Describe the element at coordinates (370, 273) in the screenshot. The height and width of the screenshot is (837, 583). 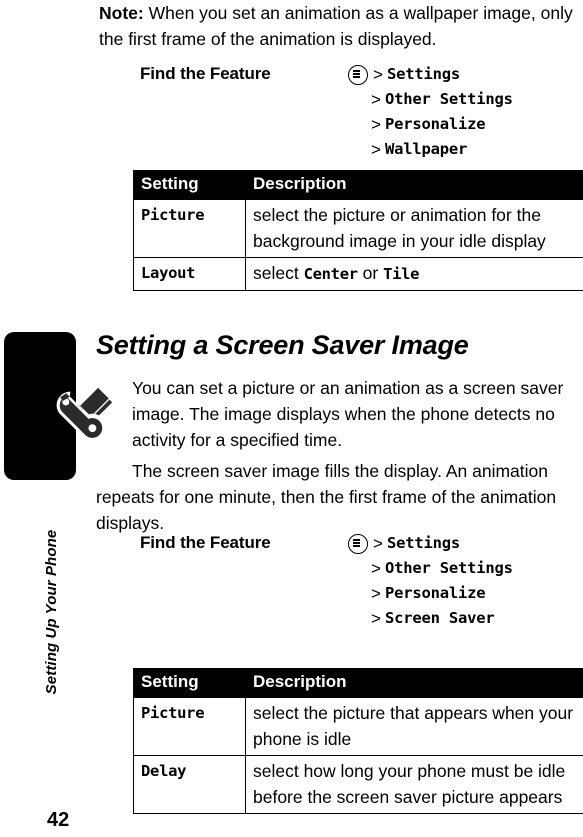
I see `description-conjunction: or` at that location.